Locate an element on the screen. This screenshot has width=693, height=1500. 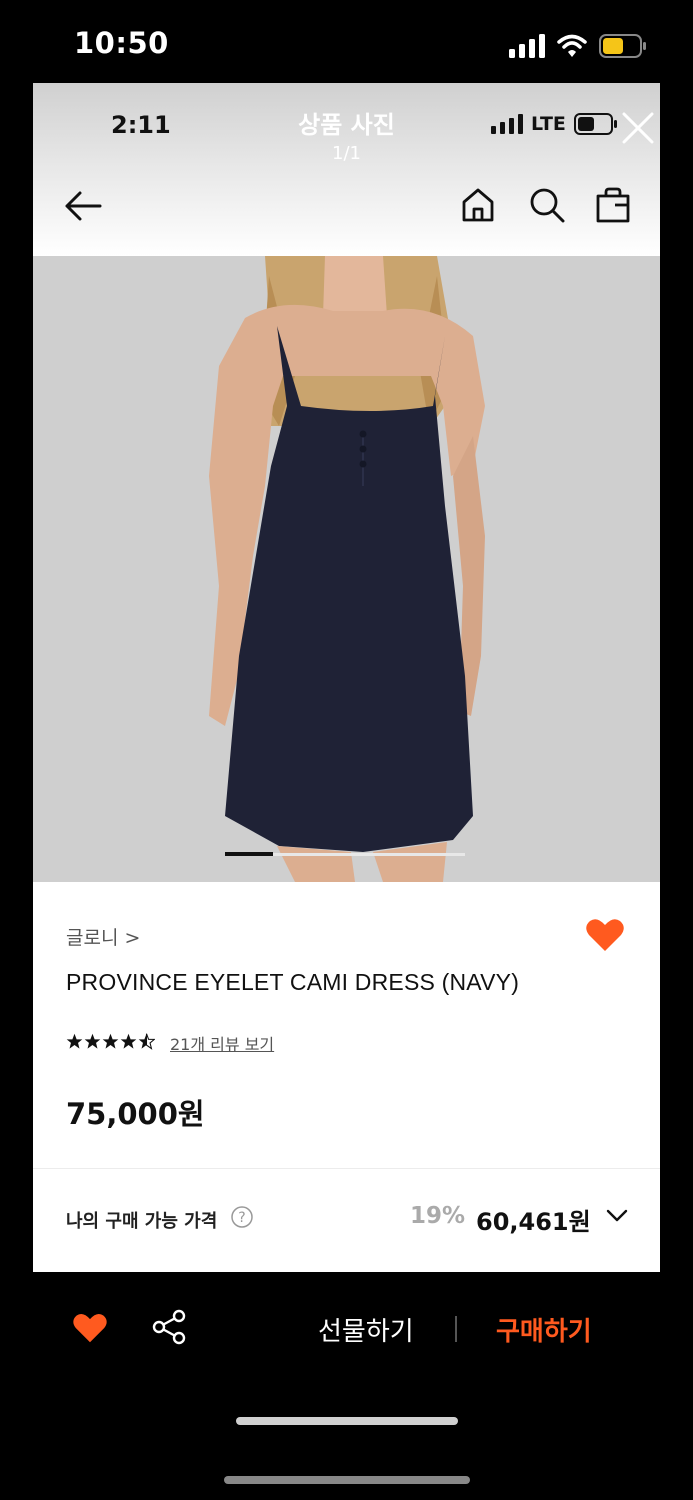
network-label: LTE is located at coordinates (548, 124).